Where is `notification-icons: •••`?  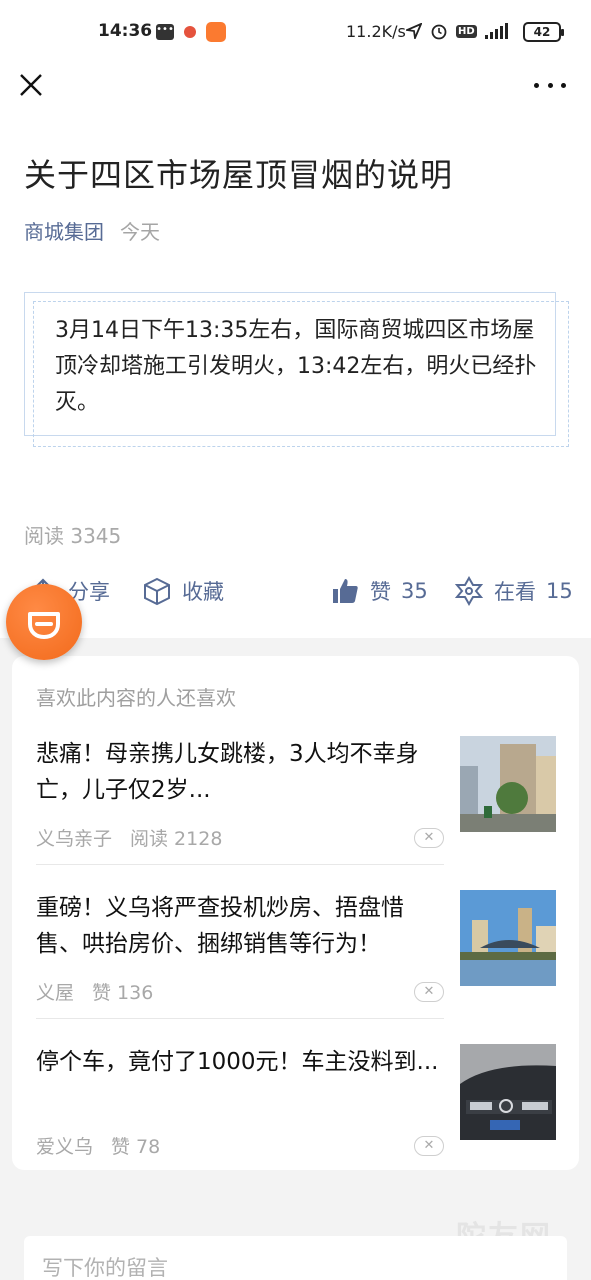 notification-icons: ••• is located at coordinates (191, 32).